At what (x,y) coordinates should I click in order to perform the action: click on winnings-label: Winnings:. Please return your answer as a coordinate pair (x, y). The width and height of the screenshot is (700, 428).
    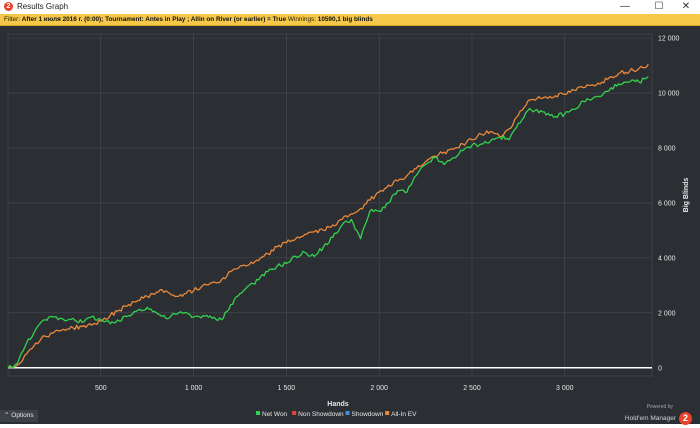
    Looking at the image, I should click on (302, 19).